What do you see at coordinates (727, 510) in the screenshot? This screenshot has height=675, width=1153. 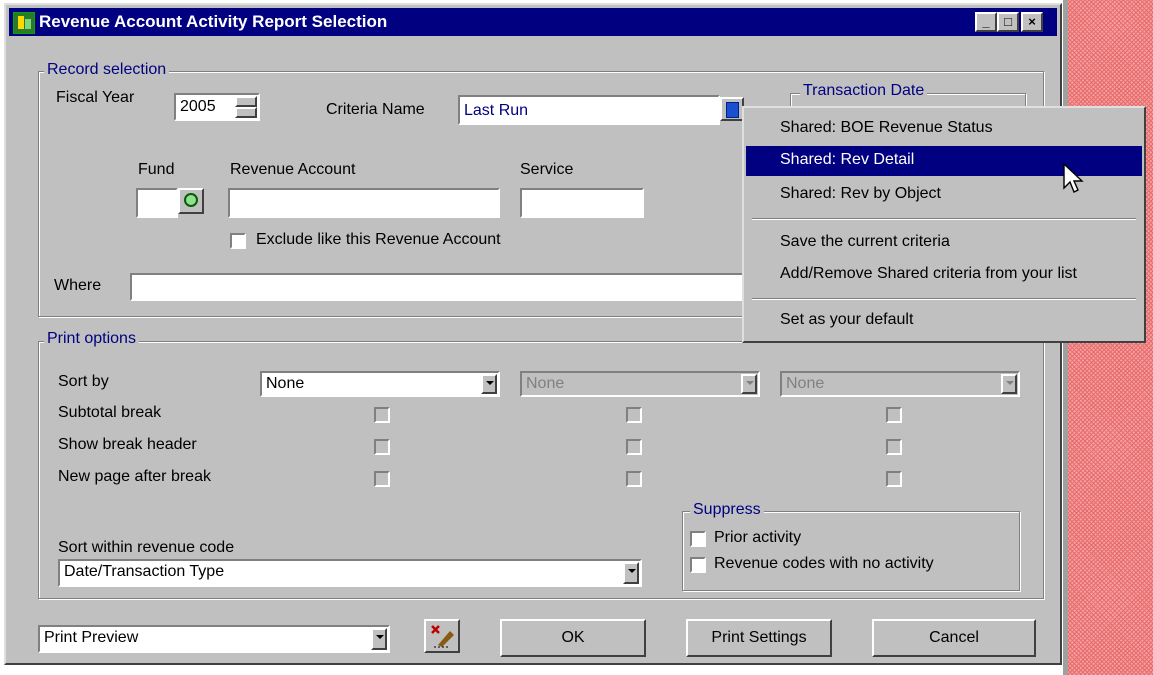 I see `suppress-label: Suppress` at bounding box center [727, 510].